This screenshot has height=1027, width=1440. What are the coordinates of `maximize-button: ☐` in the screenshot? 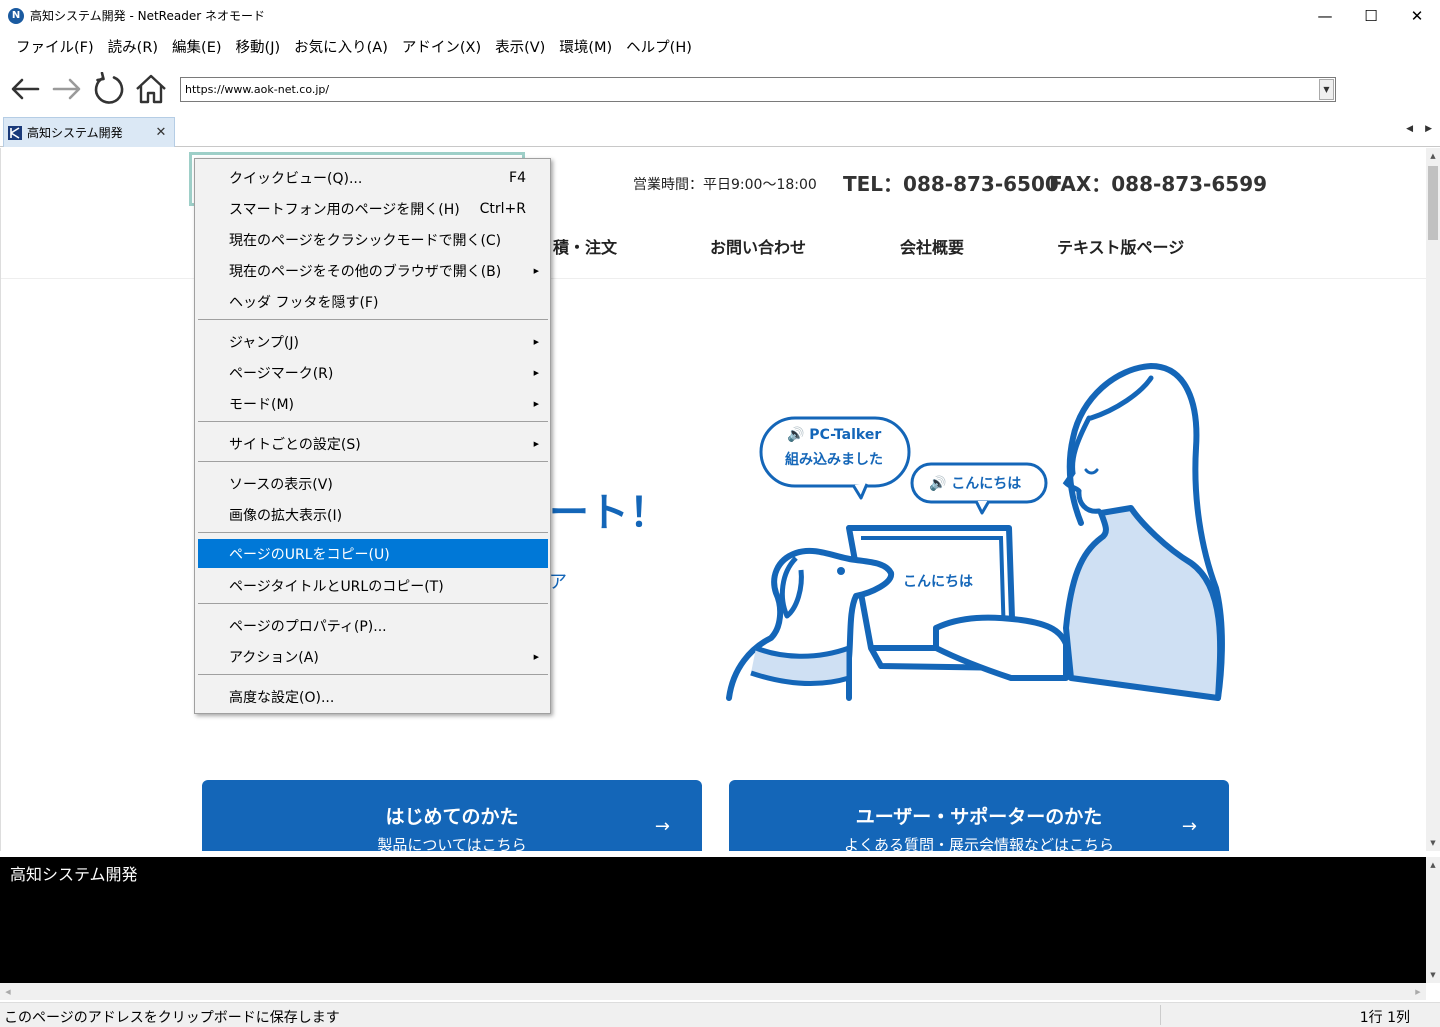 It's located at (1371, 15).